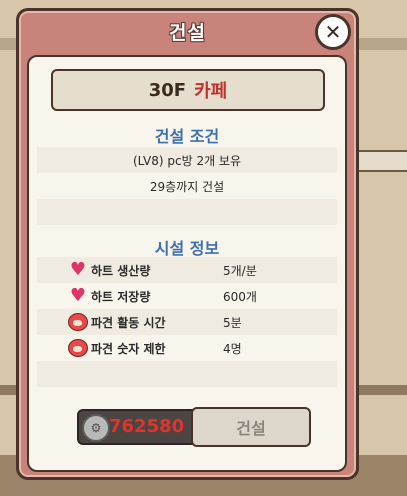 Image resolution: width=407 pixels, height=496 pixels. I want to click on stat-row-dispatch-time: 파견 활동 시간 5분, so click(187, 322).